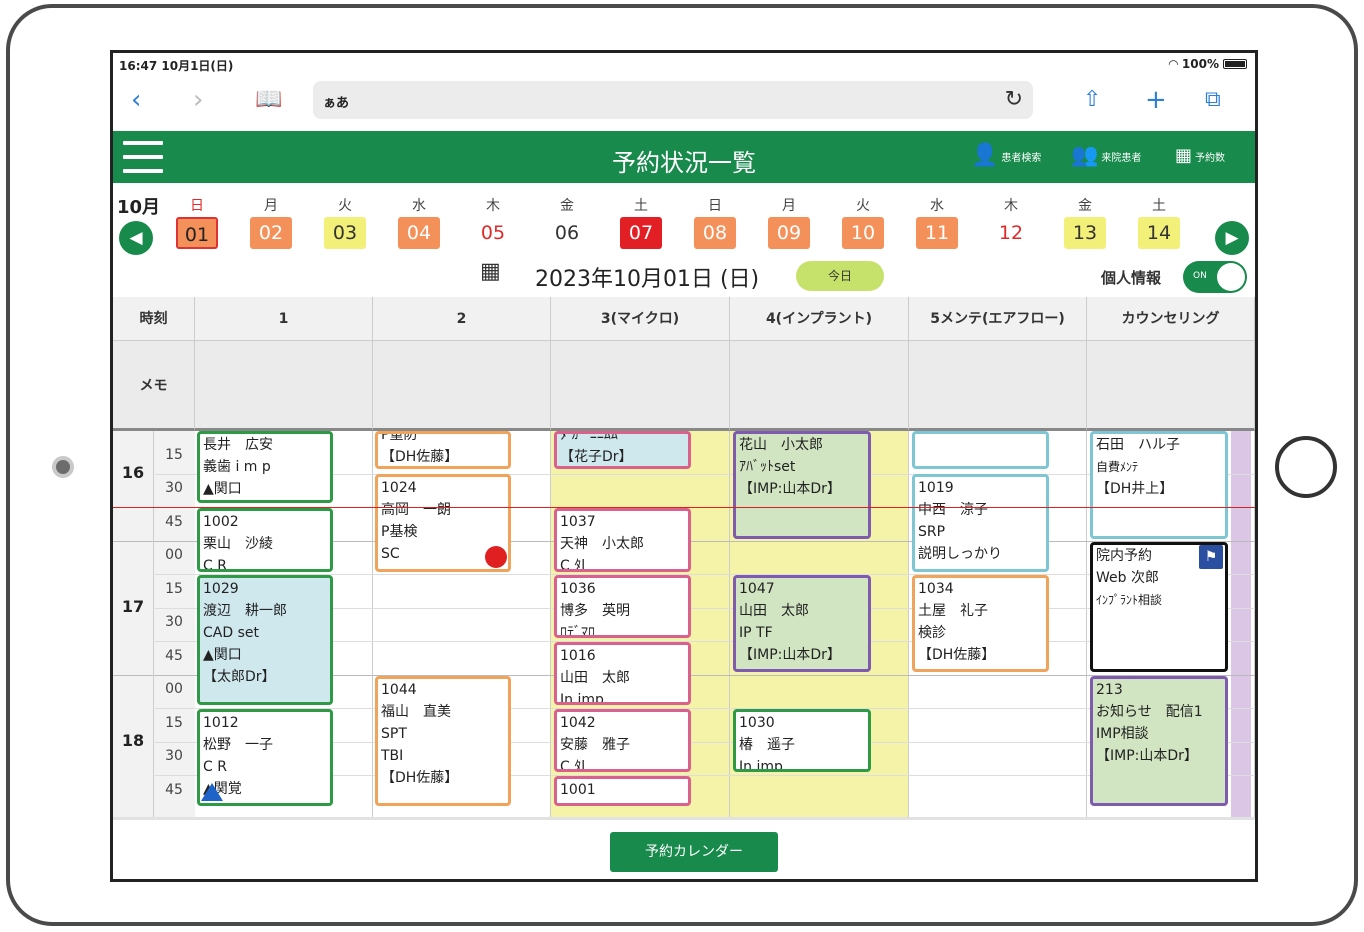  What do you see at coordinates (1156, 100) in the screenshot?
I see `new-tab-icon: +` at bounding box center [1156, 100].